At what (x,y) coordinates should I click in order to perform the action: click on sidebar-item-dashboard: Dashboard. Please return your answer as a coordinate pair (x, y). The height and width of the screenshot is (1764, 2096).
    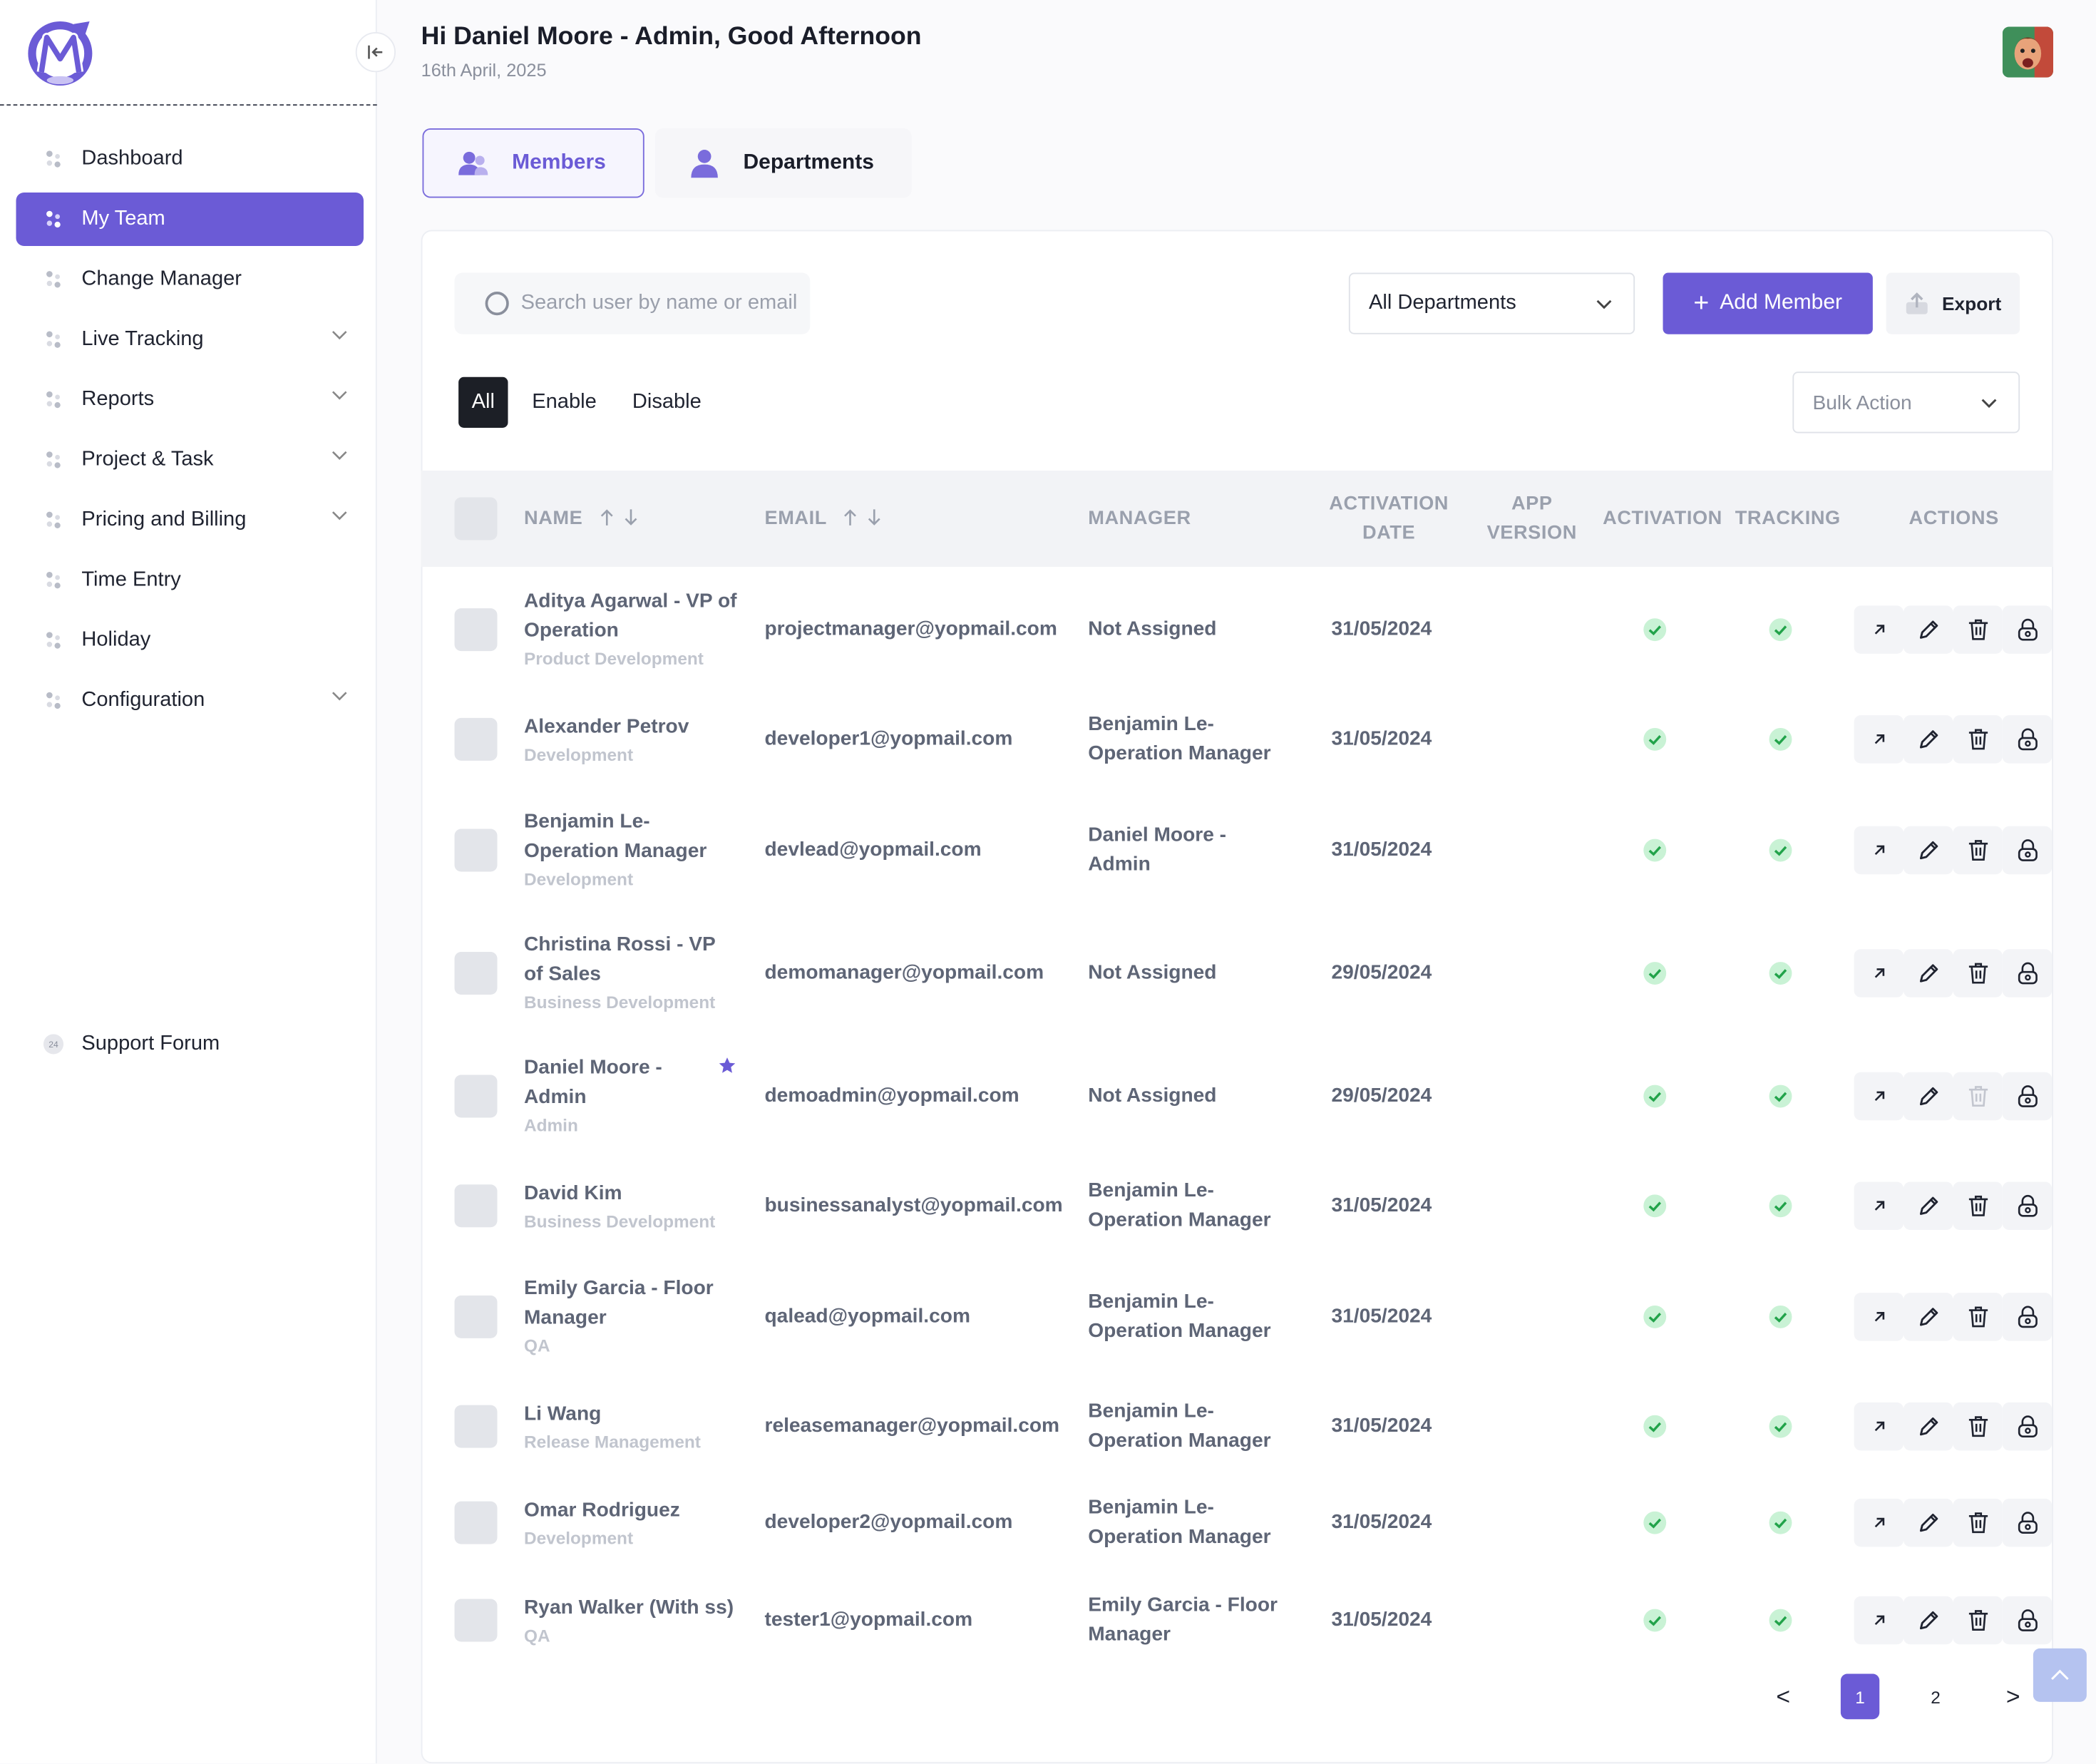
    Looking at the image, I should click on (190, 159).